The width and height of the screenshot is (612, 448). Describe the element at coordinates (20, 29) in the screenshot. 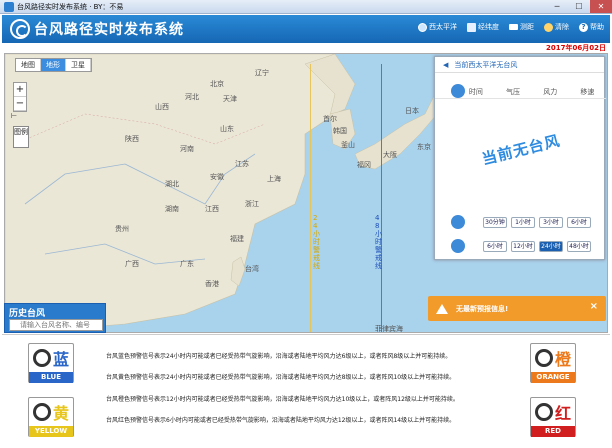

I see `typhoon-logo-icon` at that location.